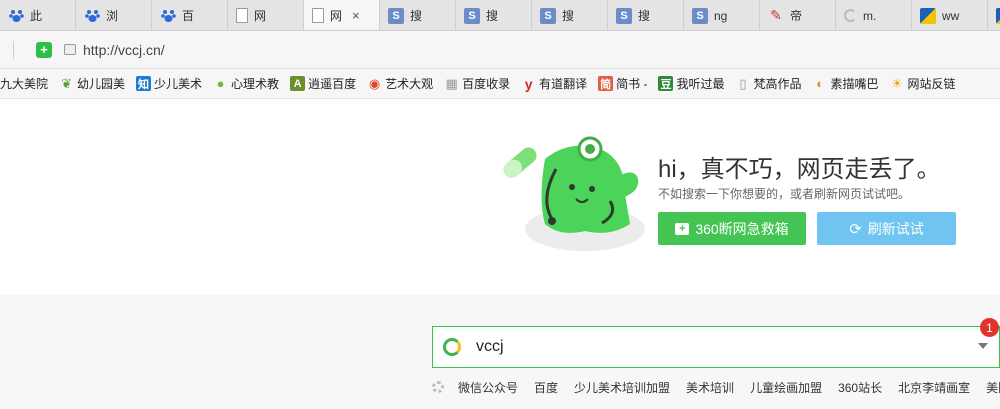  I want to click on toolbar-divider, so click(13, 49).